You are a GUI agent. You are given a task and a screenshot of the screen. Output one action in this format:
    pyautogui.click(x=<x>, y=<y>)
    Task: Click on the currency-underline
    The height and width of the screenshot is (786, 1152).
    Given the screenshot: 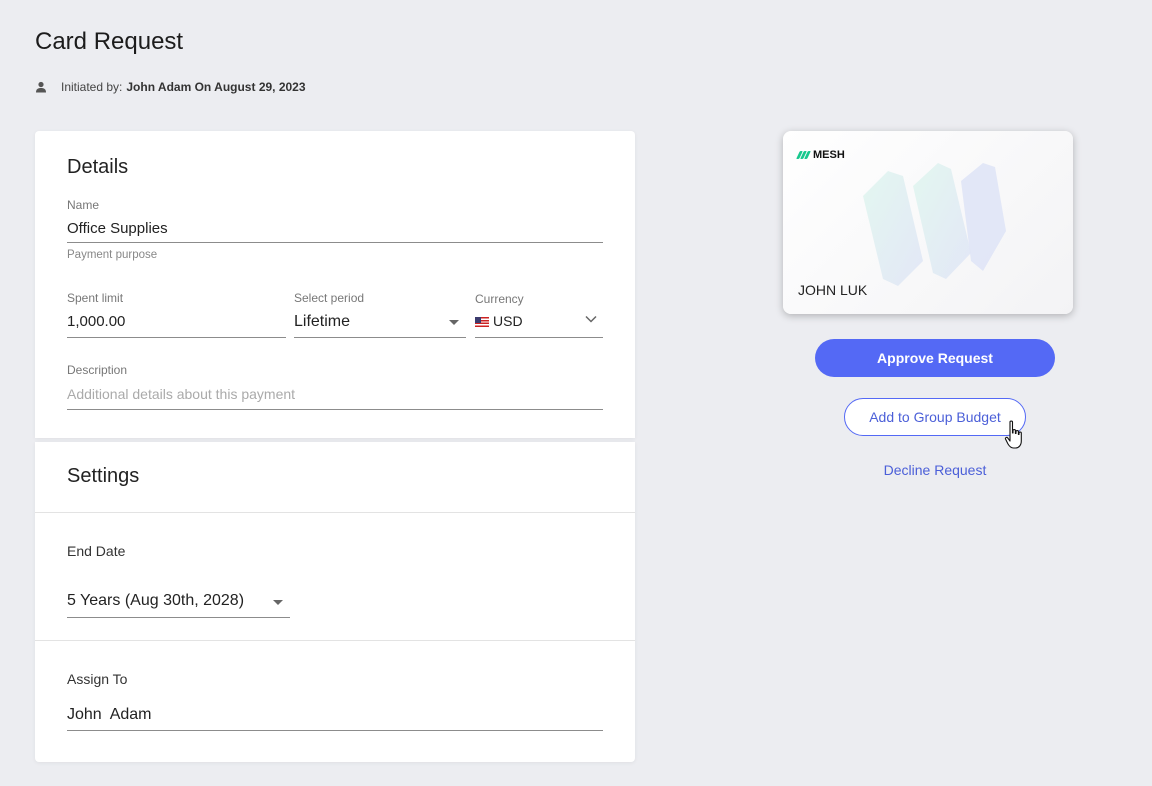 What is the action you would take?
    pyautogui.click(x=539, y=337)
    